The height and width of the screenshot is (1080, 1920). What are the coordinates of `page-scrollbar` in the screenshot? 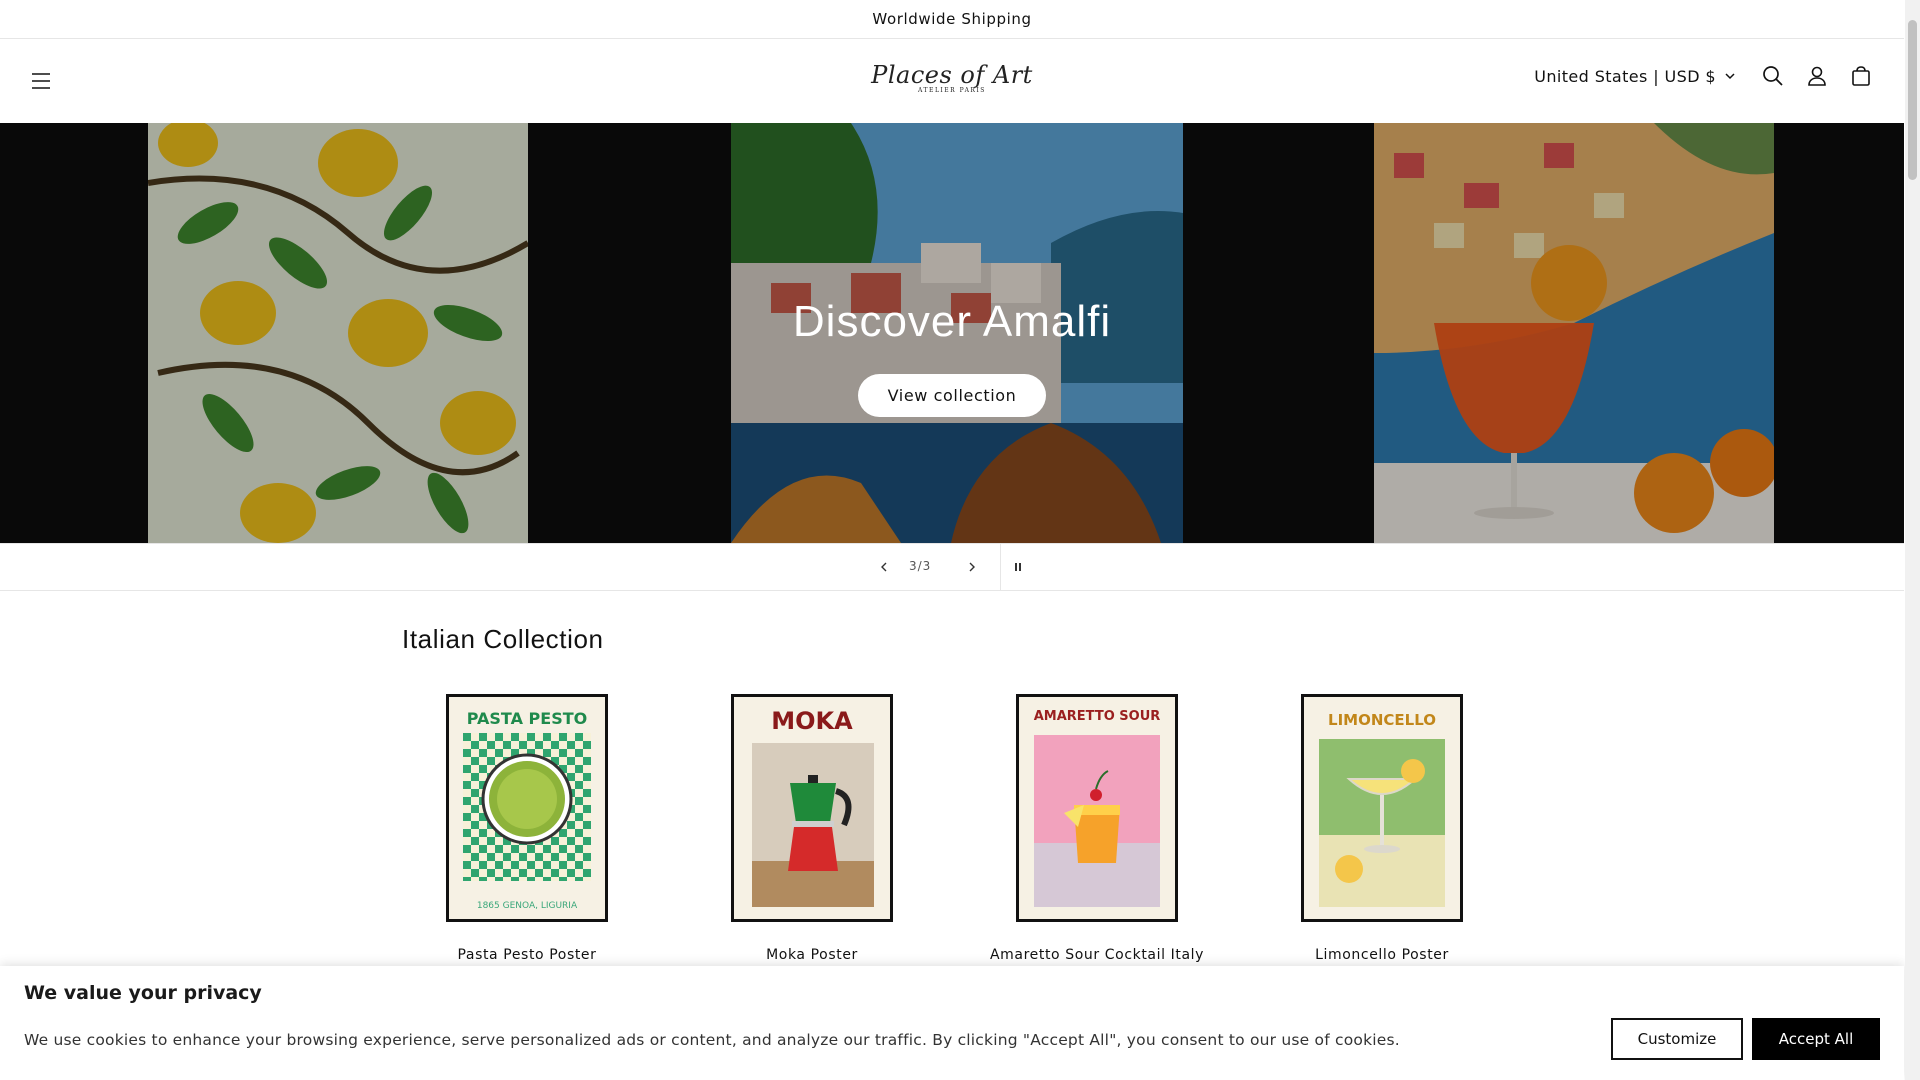 It's located at (1912, 540).